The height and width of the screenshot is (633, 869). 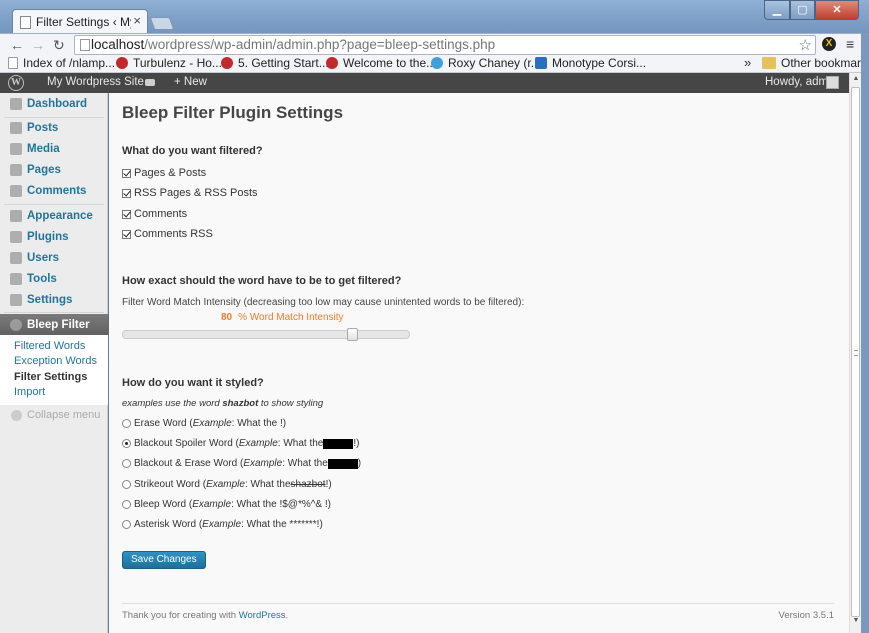 I want to click on new-content-link: + New, so click(x=190, y=82).